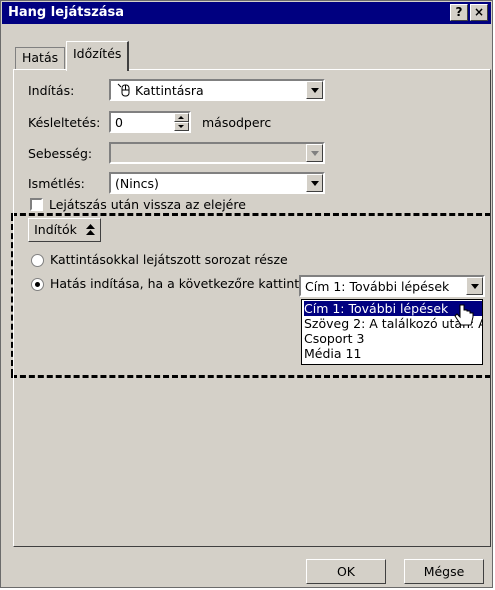 The width and height of the screenshot is (495, 590). What do you see at coordinates (459, 12) in the screenshot?
I see `help-button: ?` at bounding box center [459, 12].